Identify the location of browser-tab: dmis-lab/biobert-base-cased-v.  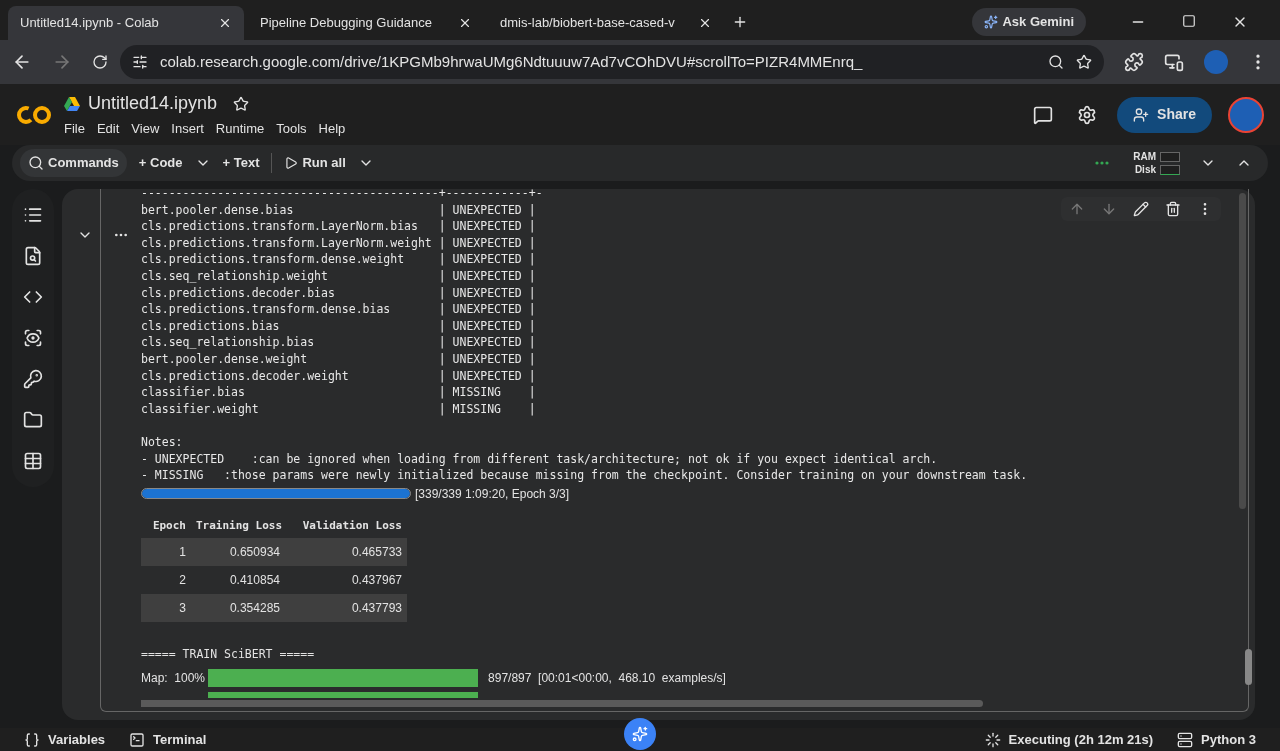
(606, 23).